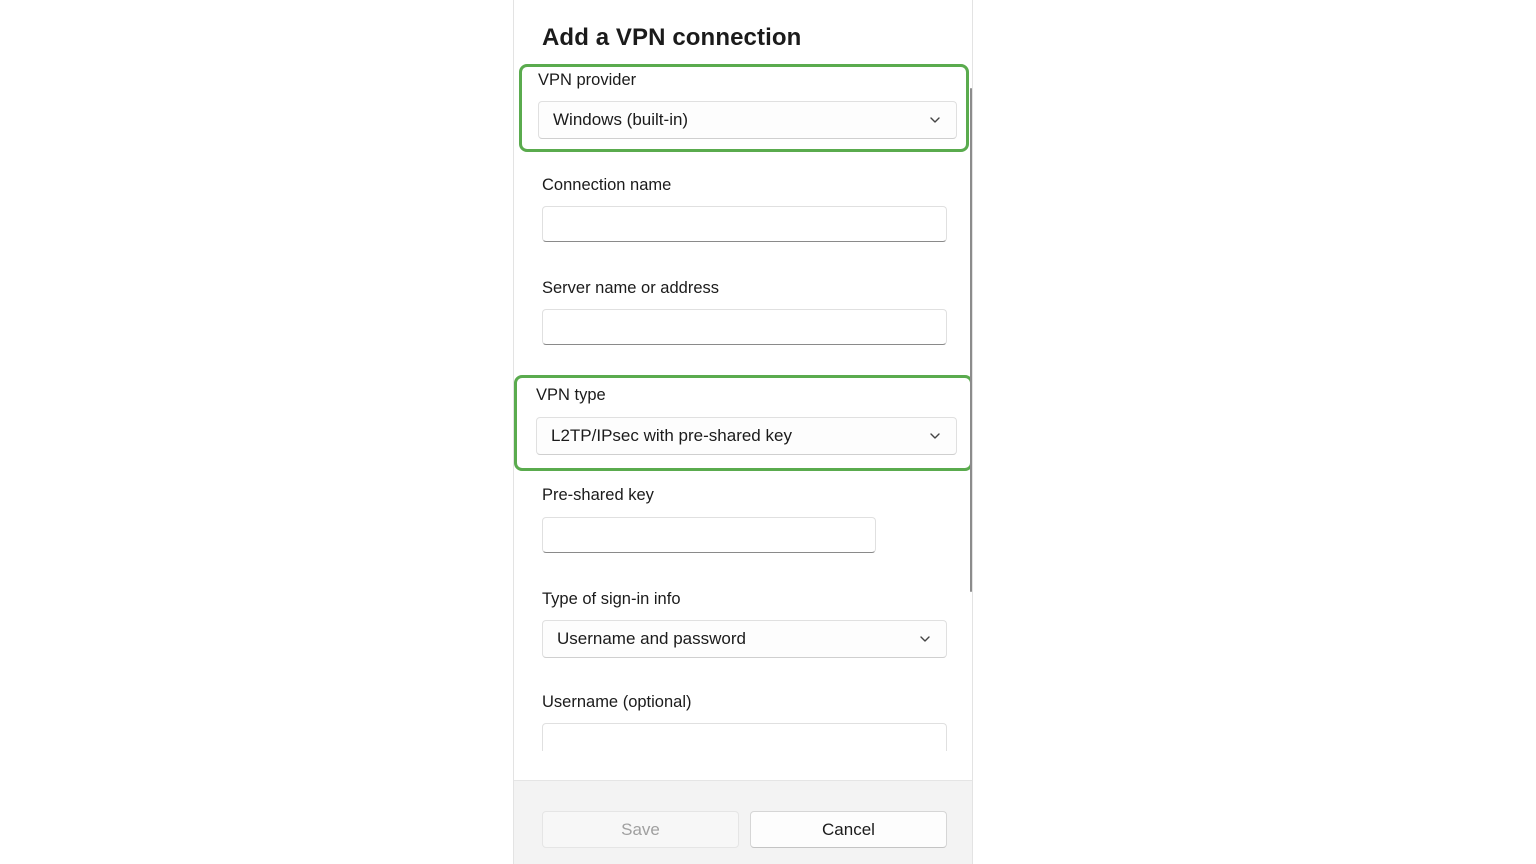 This screenshot has height=864, width=1536. I want to click on vpn-provider-value: Windows (built-in), so click(621, 119).